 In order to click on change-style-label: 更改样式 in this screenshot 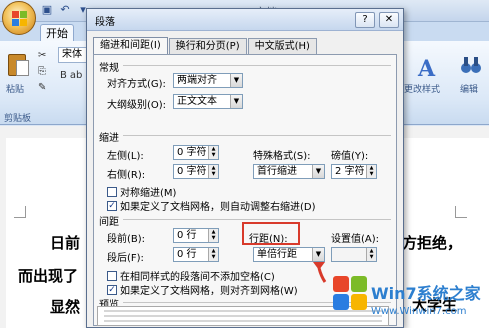, I will do `click(422, 88)`.